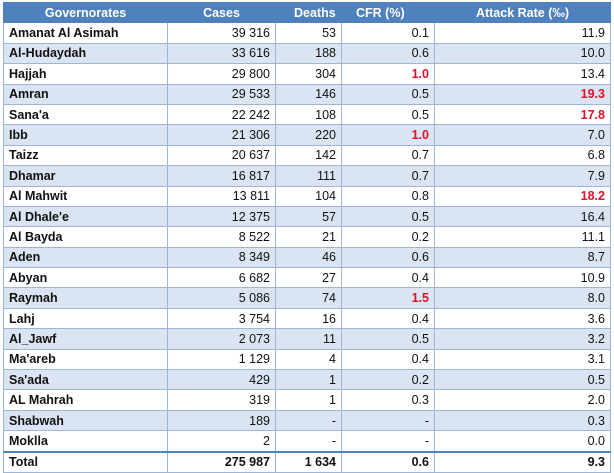  I want to click on cell-cases: 29 533, so click(221, 94).